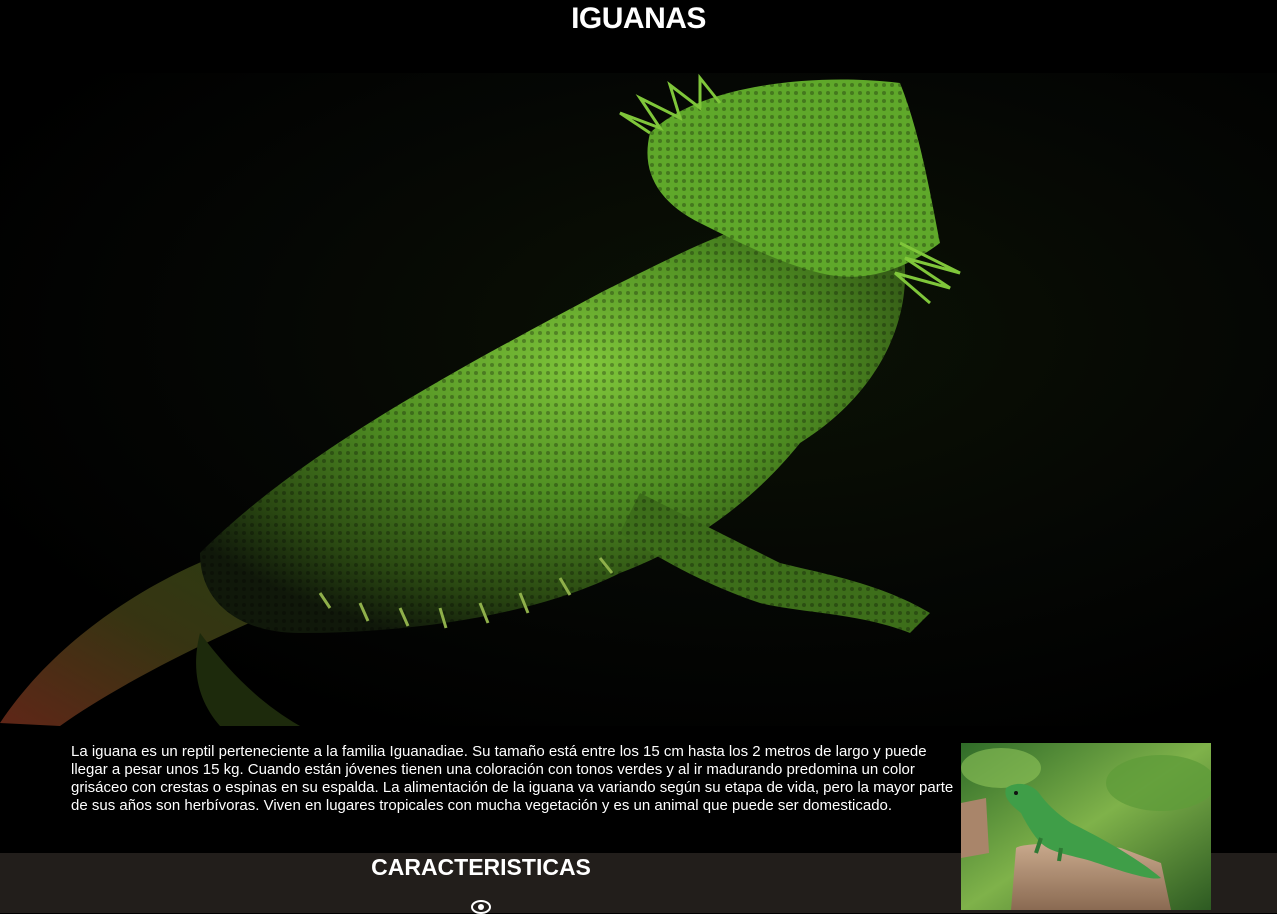 The width and height of the screenshot is (1277, 914). I want to click on iguana-photo, so click(1086, 826).